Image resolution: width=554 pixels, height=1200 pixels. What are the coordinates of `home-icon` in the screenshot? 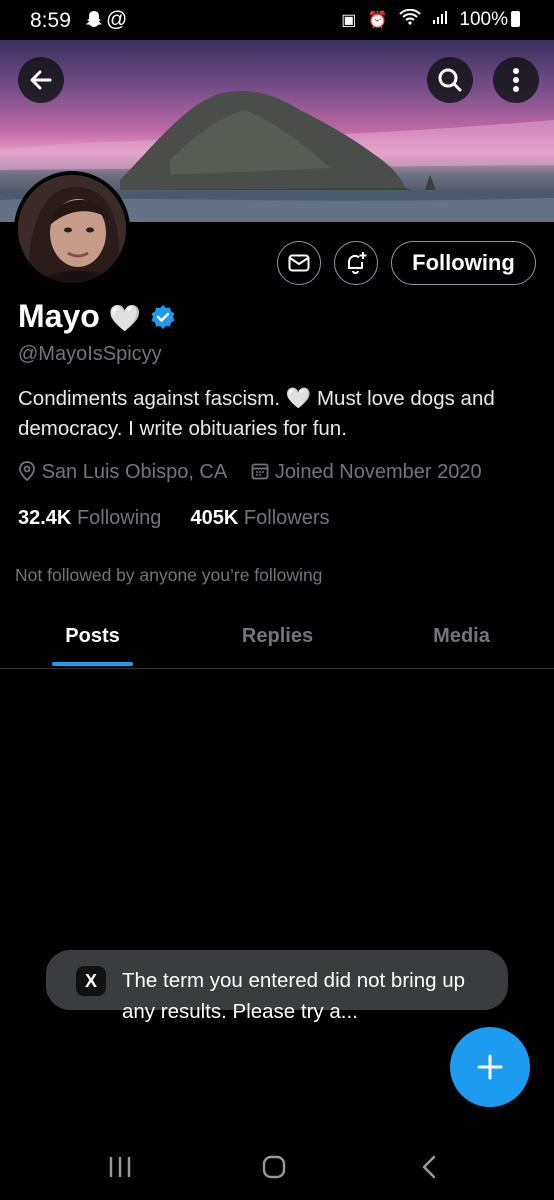 It's located at (274, 1167).